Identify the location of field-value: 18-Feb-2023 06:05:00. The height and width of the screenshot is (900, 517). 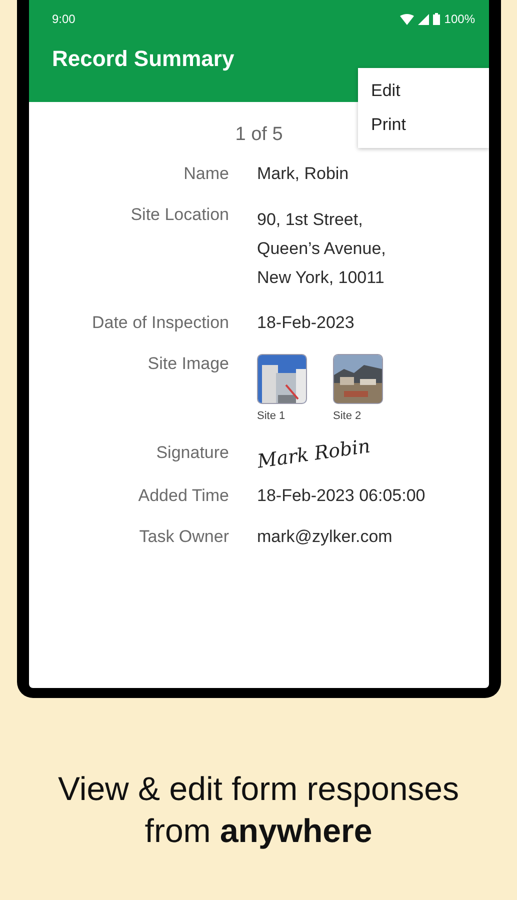
(341, 496).